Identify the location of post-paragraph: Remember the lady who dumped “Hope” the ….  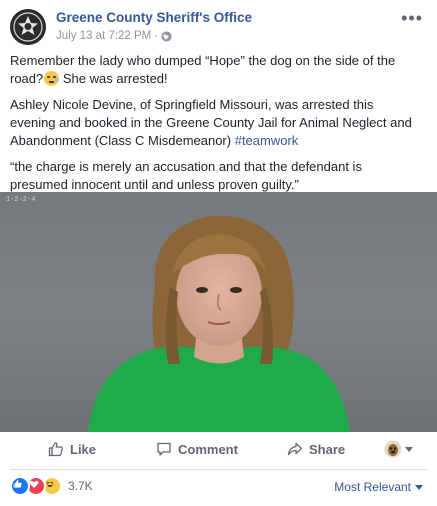
(215, 70).